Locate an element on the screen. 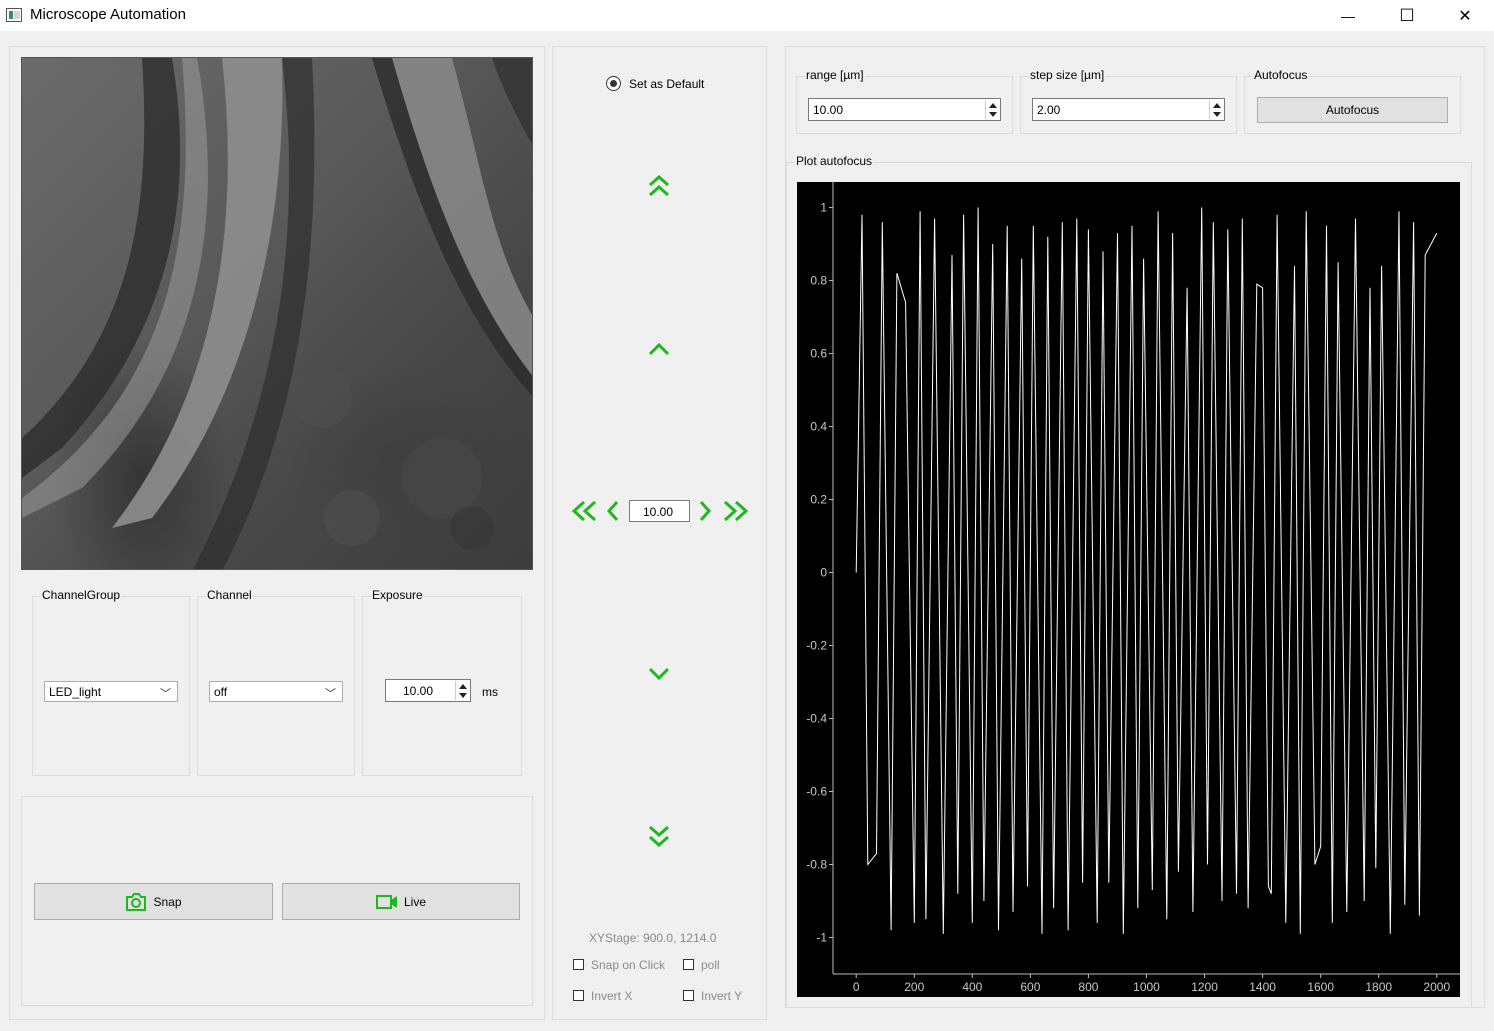 The height and width of the screenshot is (1031, 1494). channel-title: Channel is located at coordinates (229, 595).